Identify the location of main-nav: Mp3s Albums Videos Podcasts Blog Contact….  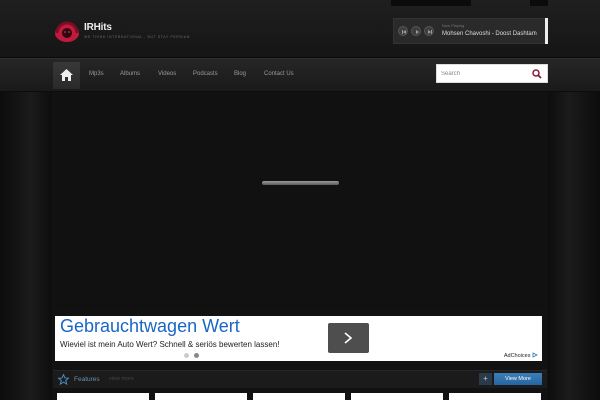
(300, 75).